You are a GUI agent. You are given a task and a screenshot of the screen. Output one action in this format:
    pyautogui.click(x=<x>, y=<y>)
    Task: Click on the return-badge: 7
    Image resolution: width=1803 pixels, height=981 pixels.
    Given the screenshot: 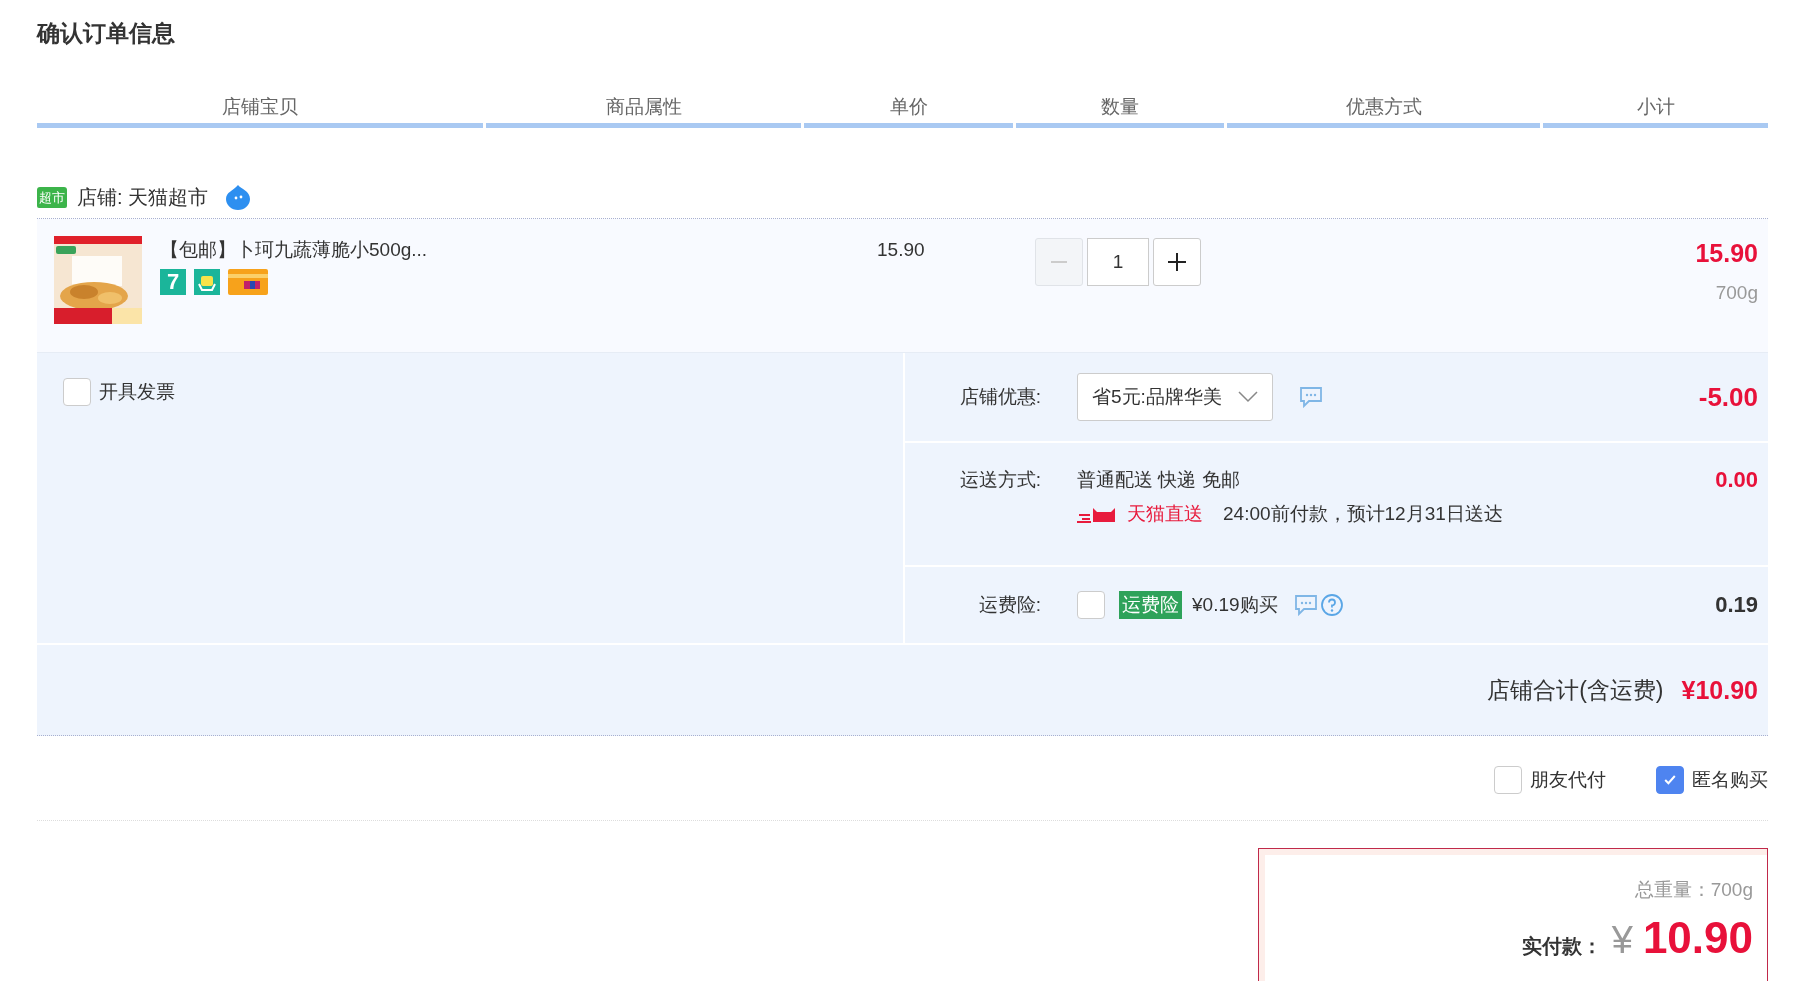 What is the action you would take?
    pyautogui.click(x=173, y=282)
    